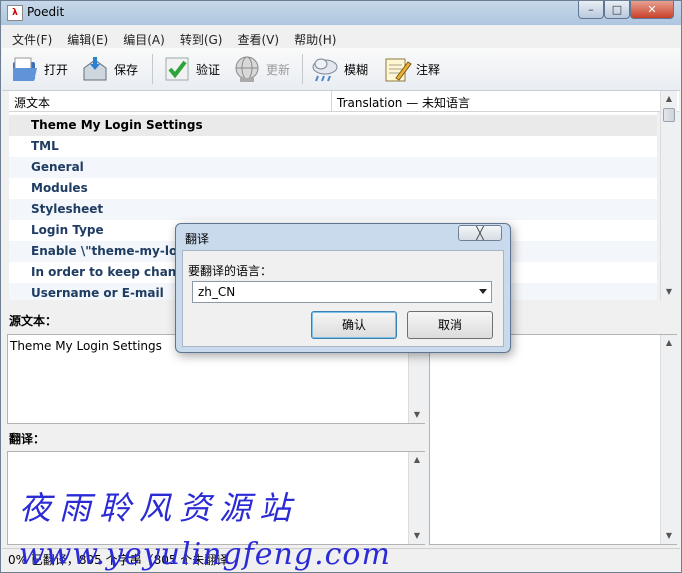 The image size is (682, 573). I want to click on open-folder-icon, so click(25, 69).